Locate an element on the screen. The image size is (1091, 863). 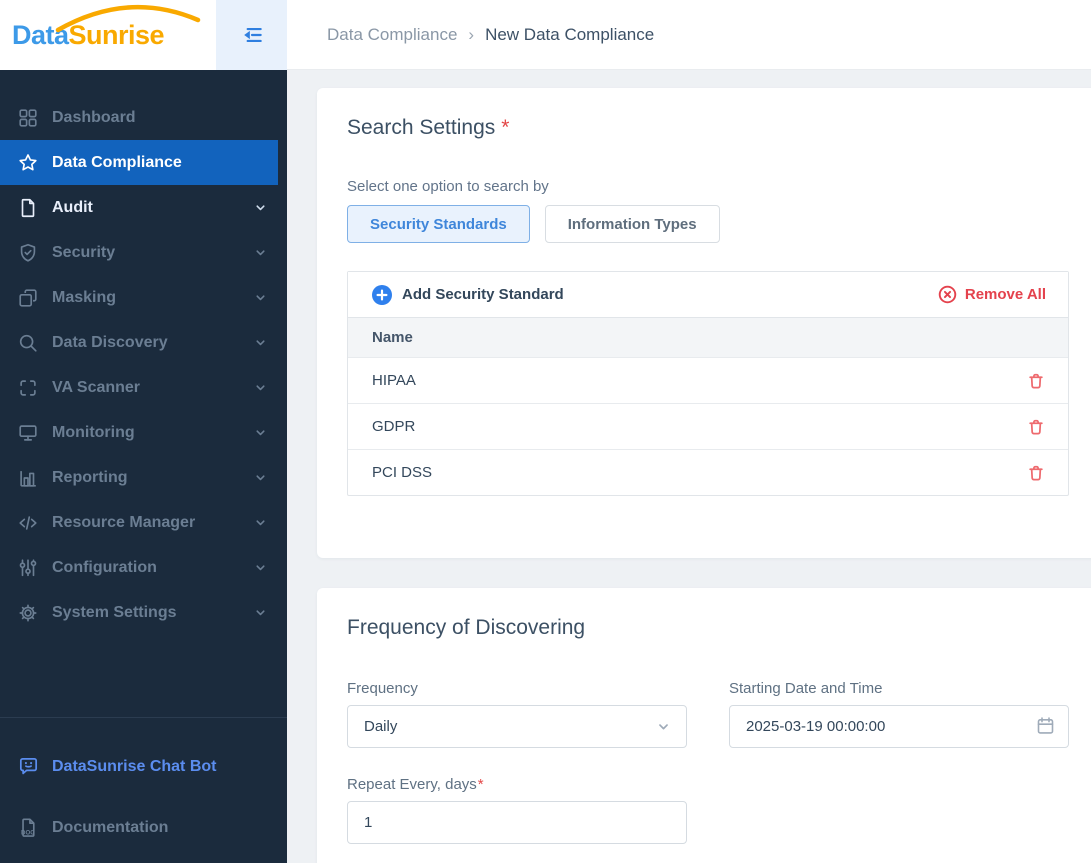
logo-text: DataSunrise is located at coordinates (88, 34).